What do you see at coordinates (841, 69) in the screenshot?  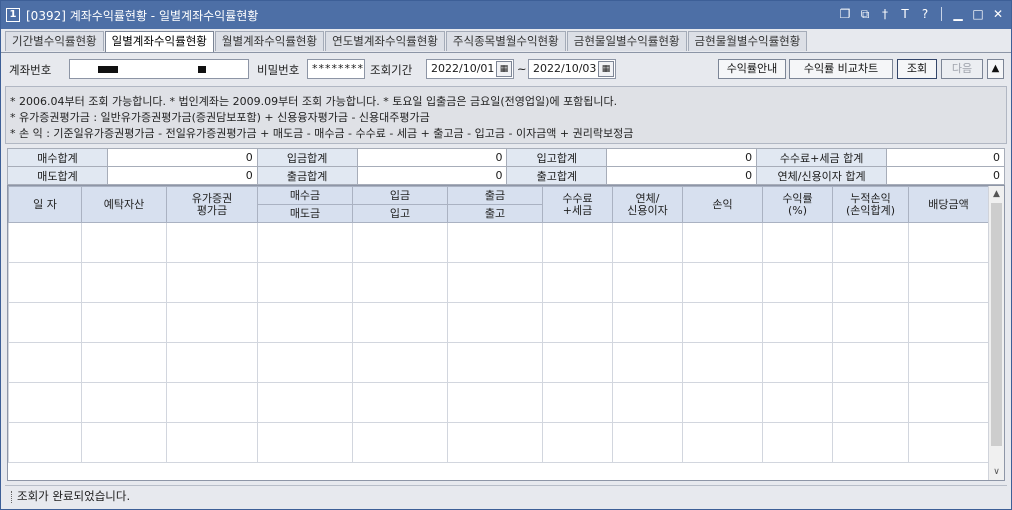 I see `return-compare-chart-button: 수익률 비교차트` at bounding box center [841, 69].